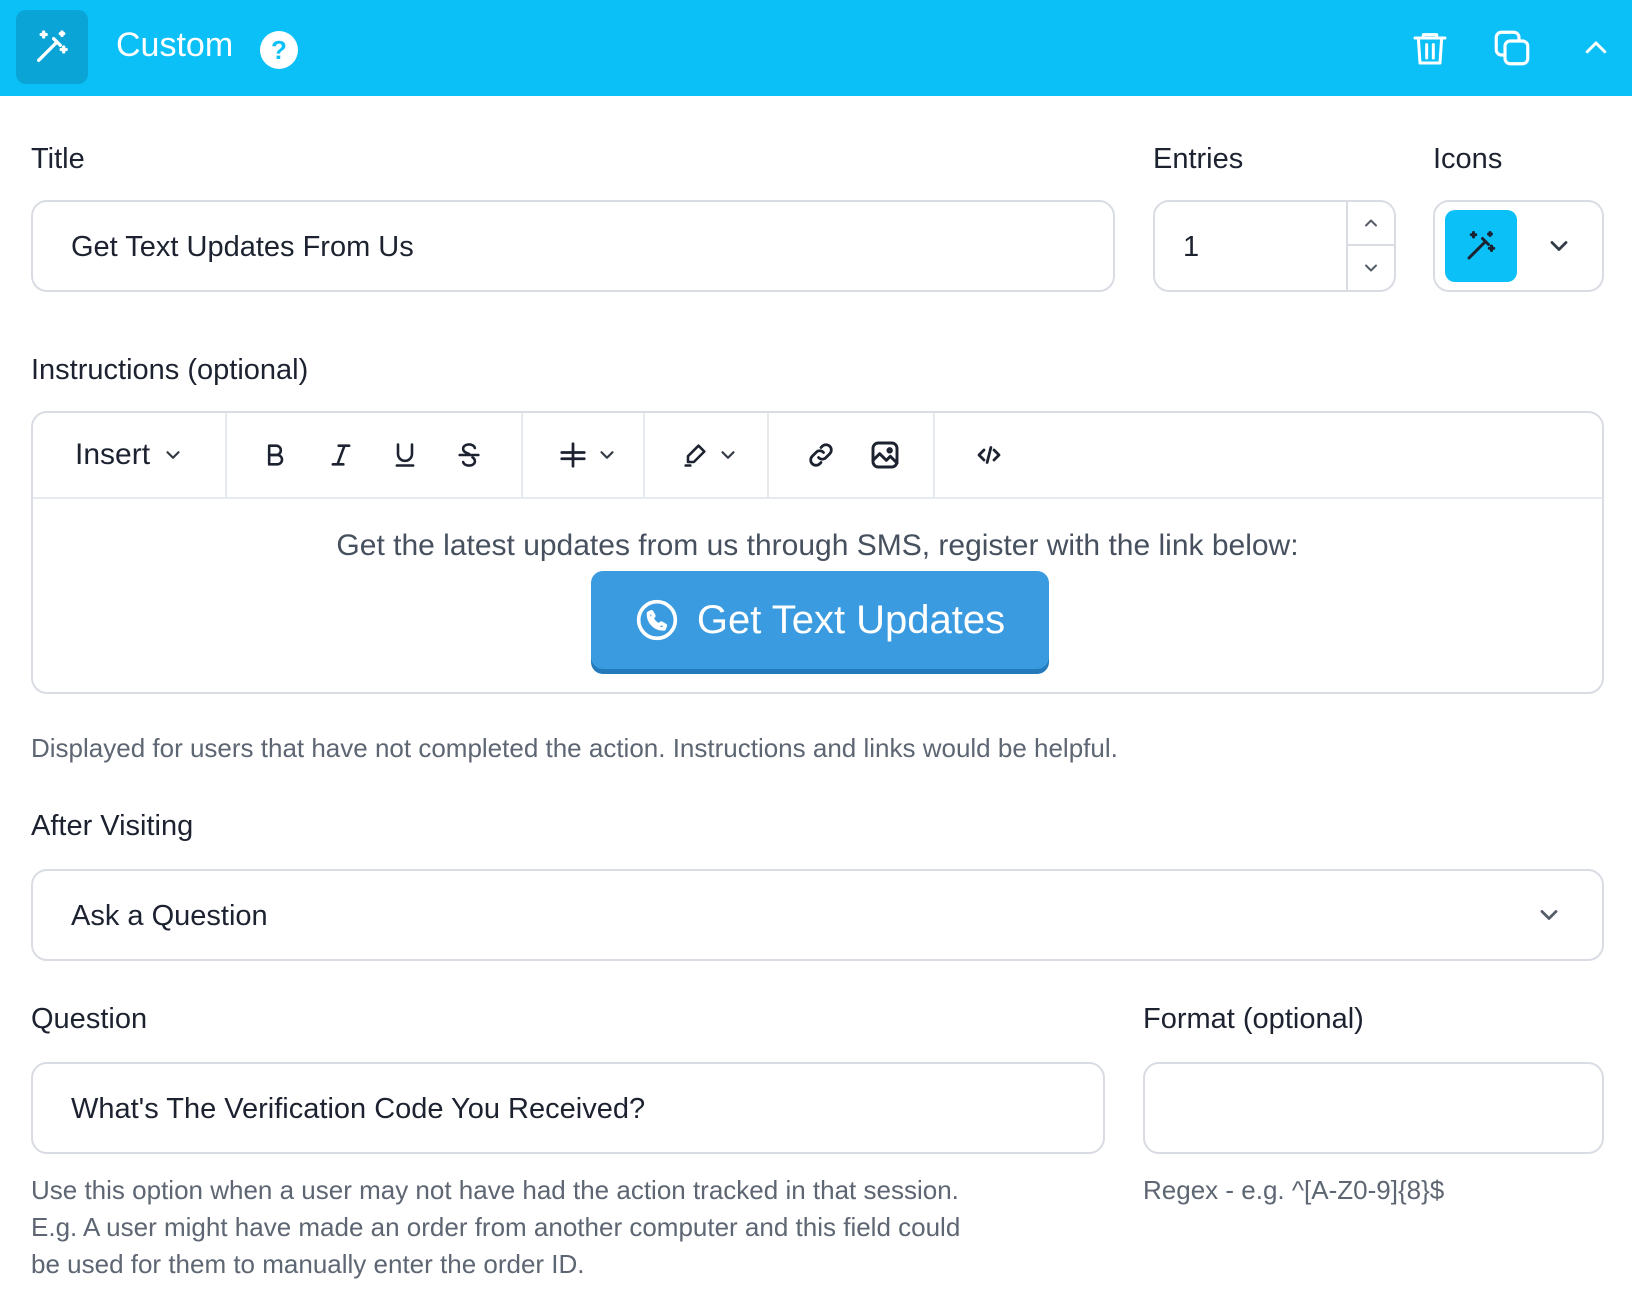 This screenshot has width=1632, height=1290. Describe the element at coordinates (242, 247) in the screenshot. I see `title-value: Get Text Updates From Us` at that location.